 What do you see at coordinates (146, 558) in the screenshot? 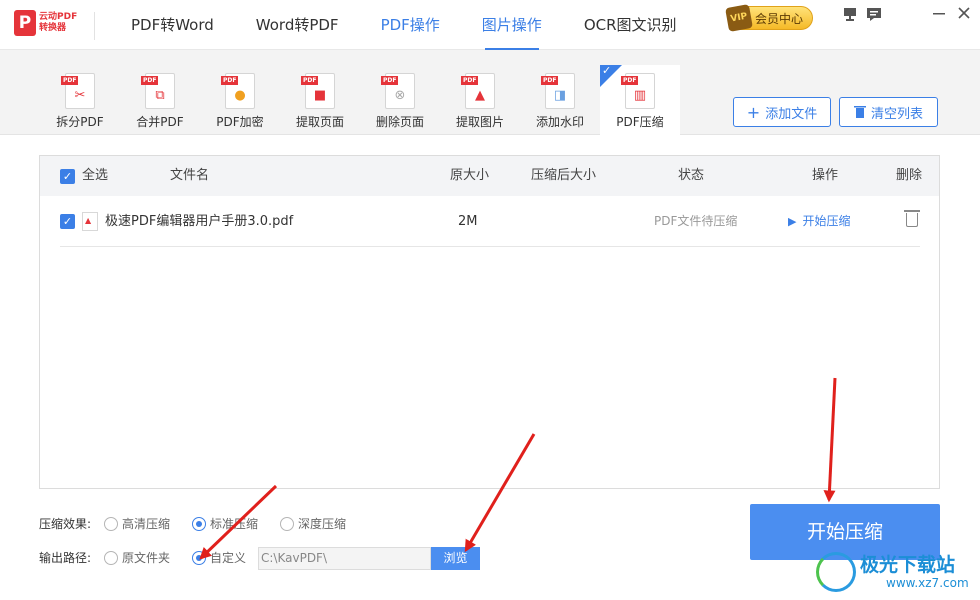
I see `radio-original-folder-label: 原文件夹` at bounding box center [146, 558].